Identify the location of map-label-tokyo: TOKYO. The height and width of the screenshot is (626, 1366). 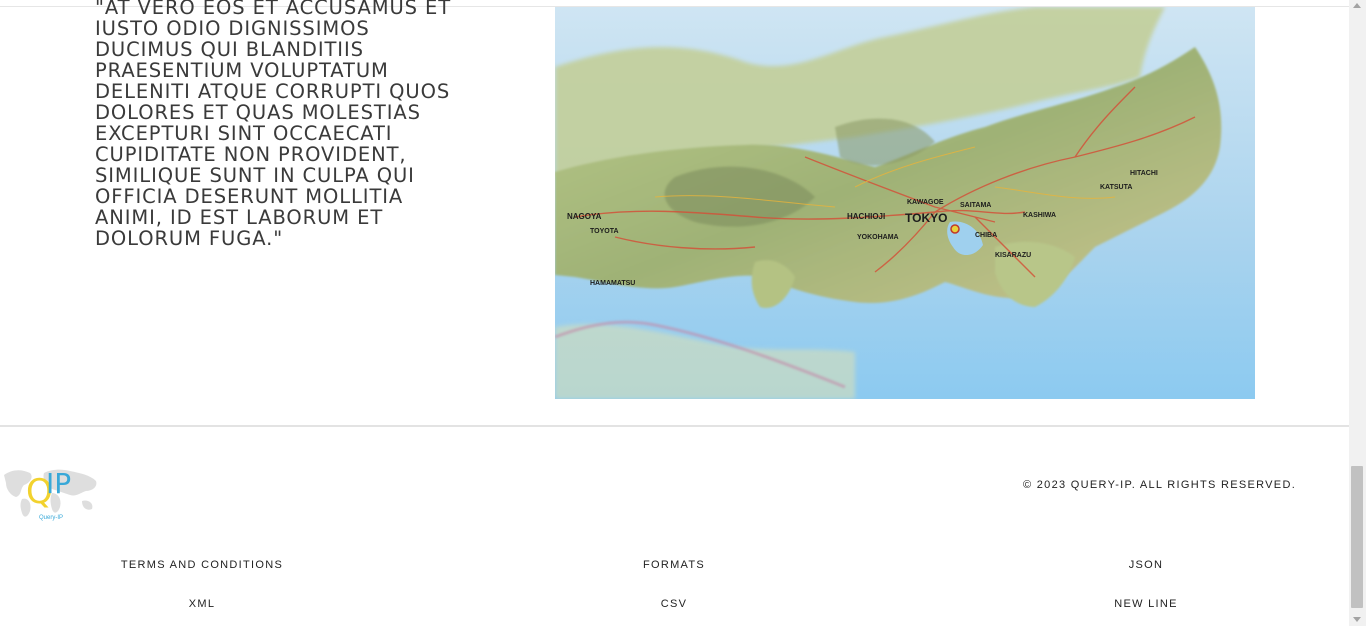
(926, 218).